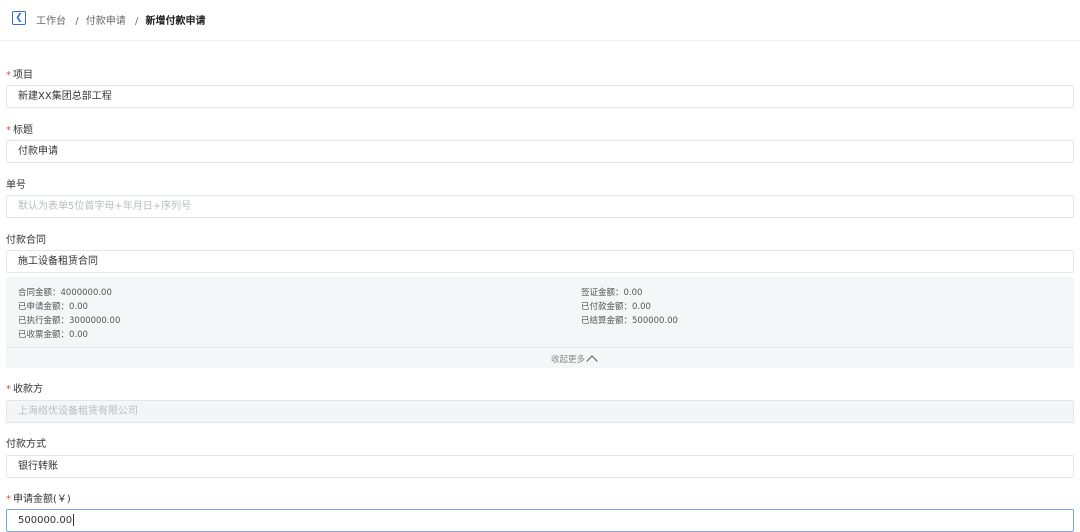  I want to click on text-cursor, so click(74, 520).